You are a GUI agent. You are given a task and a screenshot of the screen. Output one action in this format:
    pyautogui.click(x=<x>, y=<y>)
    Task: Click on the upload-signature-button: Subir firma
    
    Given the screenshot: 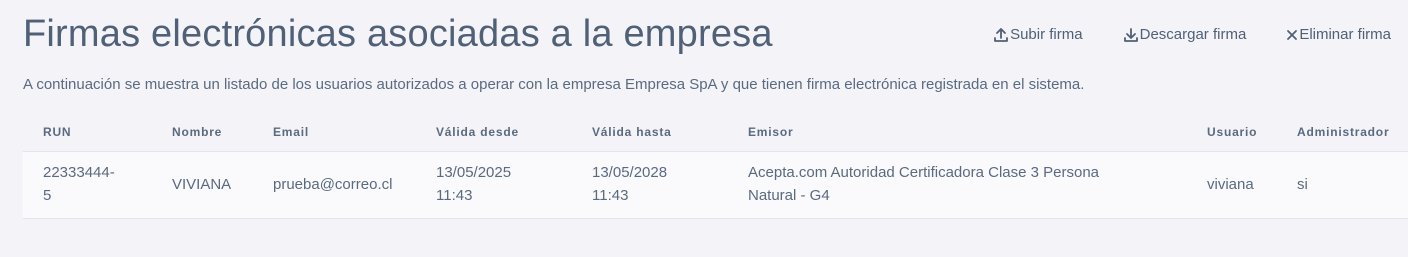 What is the action you would take?
    pyautogui.click(x=1038, y=34)
    